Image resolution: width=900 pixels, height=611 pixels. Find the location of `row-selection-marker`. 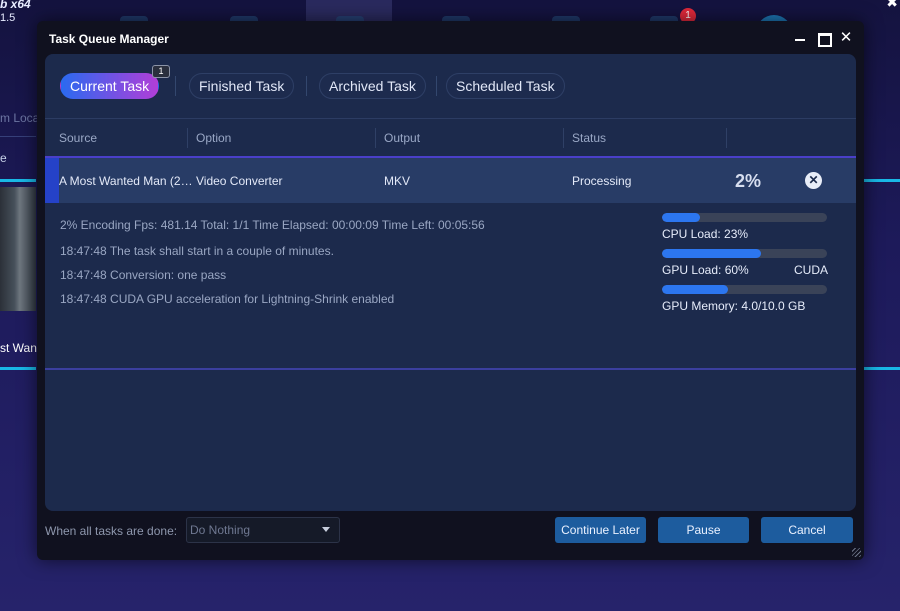

row-selection-marker is located at coordinates (52, 180).